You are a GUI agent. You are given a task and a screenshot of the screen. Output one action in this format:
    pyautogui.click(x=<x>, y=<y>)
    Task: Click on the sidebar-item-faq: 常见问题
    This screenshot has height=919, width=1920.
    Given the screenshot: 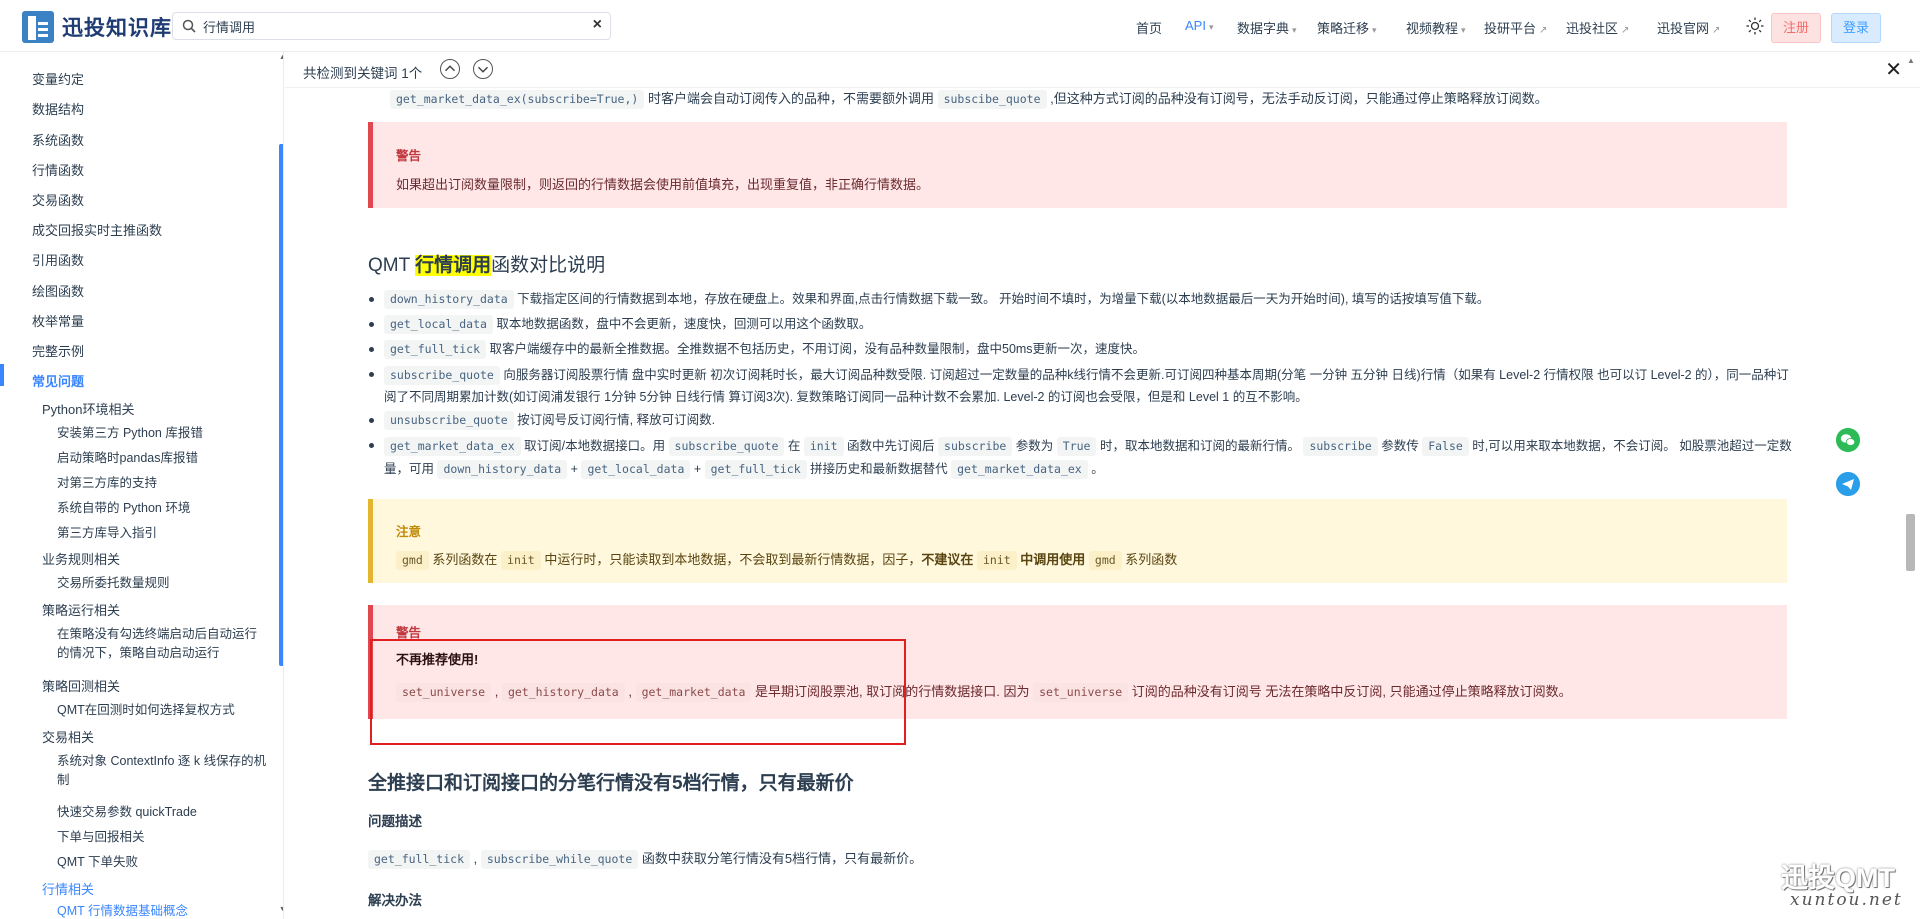 What is the action you would take?
    pyautogui.click(x=58, y=380)
    